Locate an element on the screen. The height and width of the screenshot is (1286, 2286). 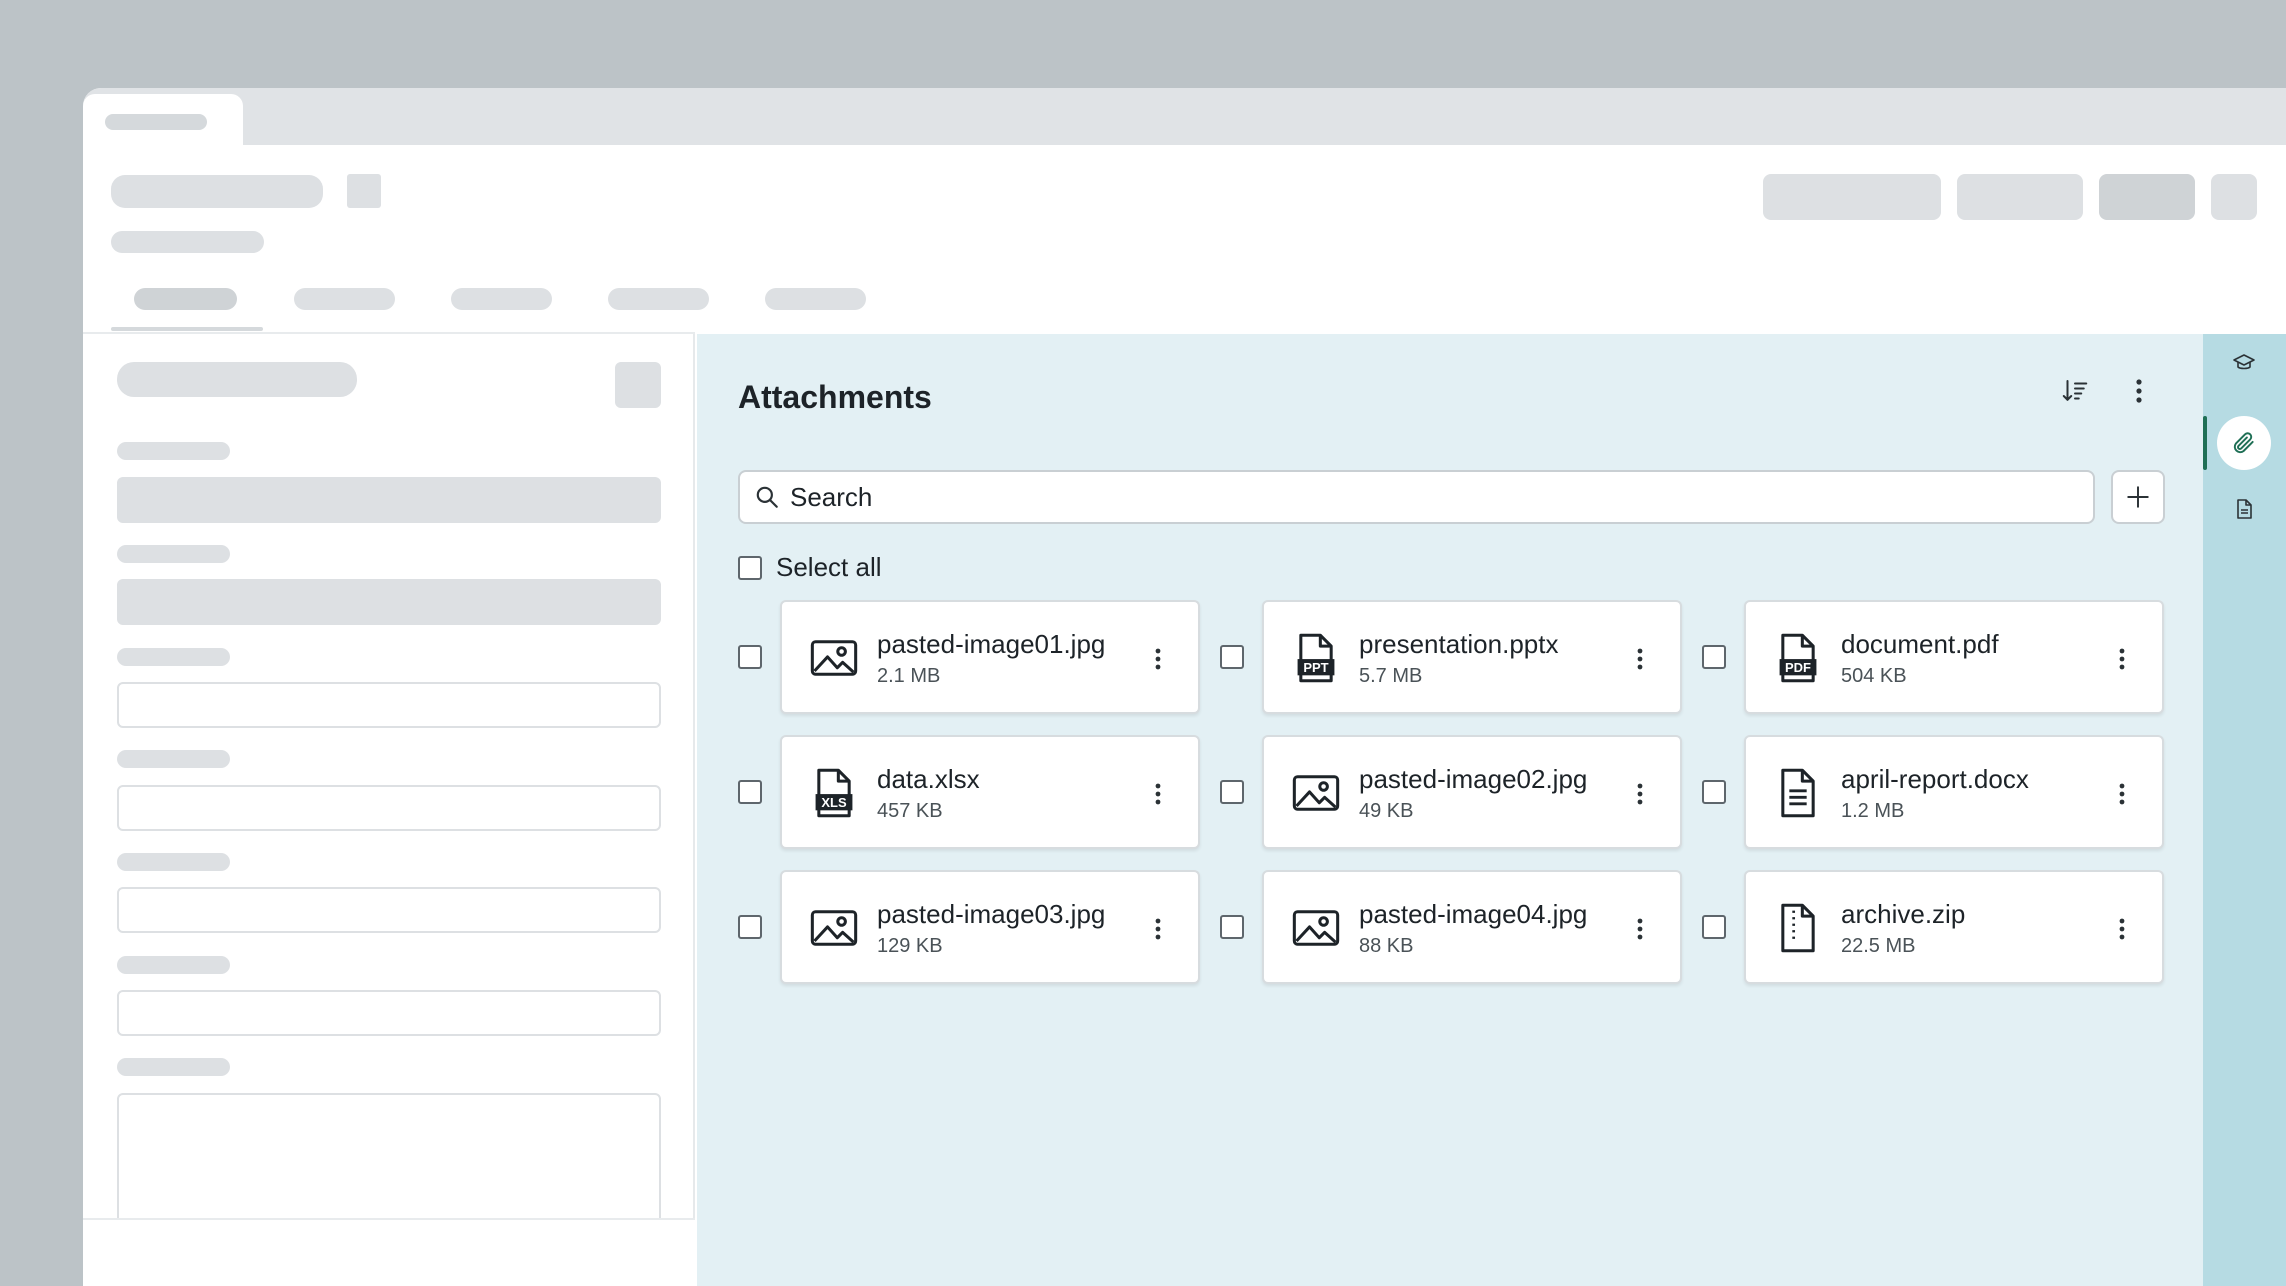
sort-icon is located at coordinates (2075, 390).